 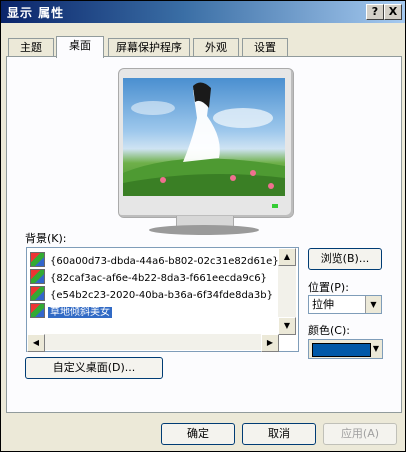 What do you see at coordinates (328, 287) in the screenshot?
I see `position-label: 位置(P):` at bounding box center [328, 287].